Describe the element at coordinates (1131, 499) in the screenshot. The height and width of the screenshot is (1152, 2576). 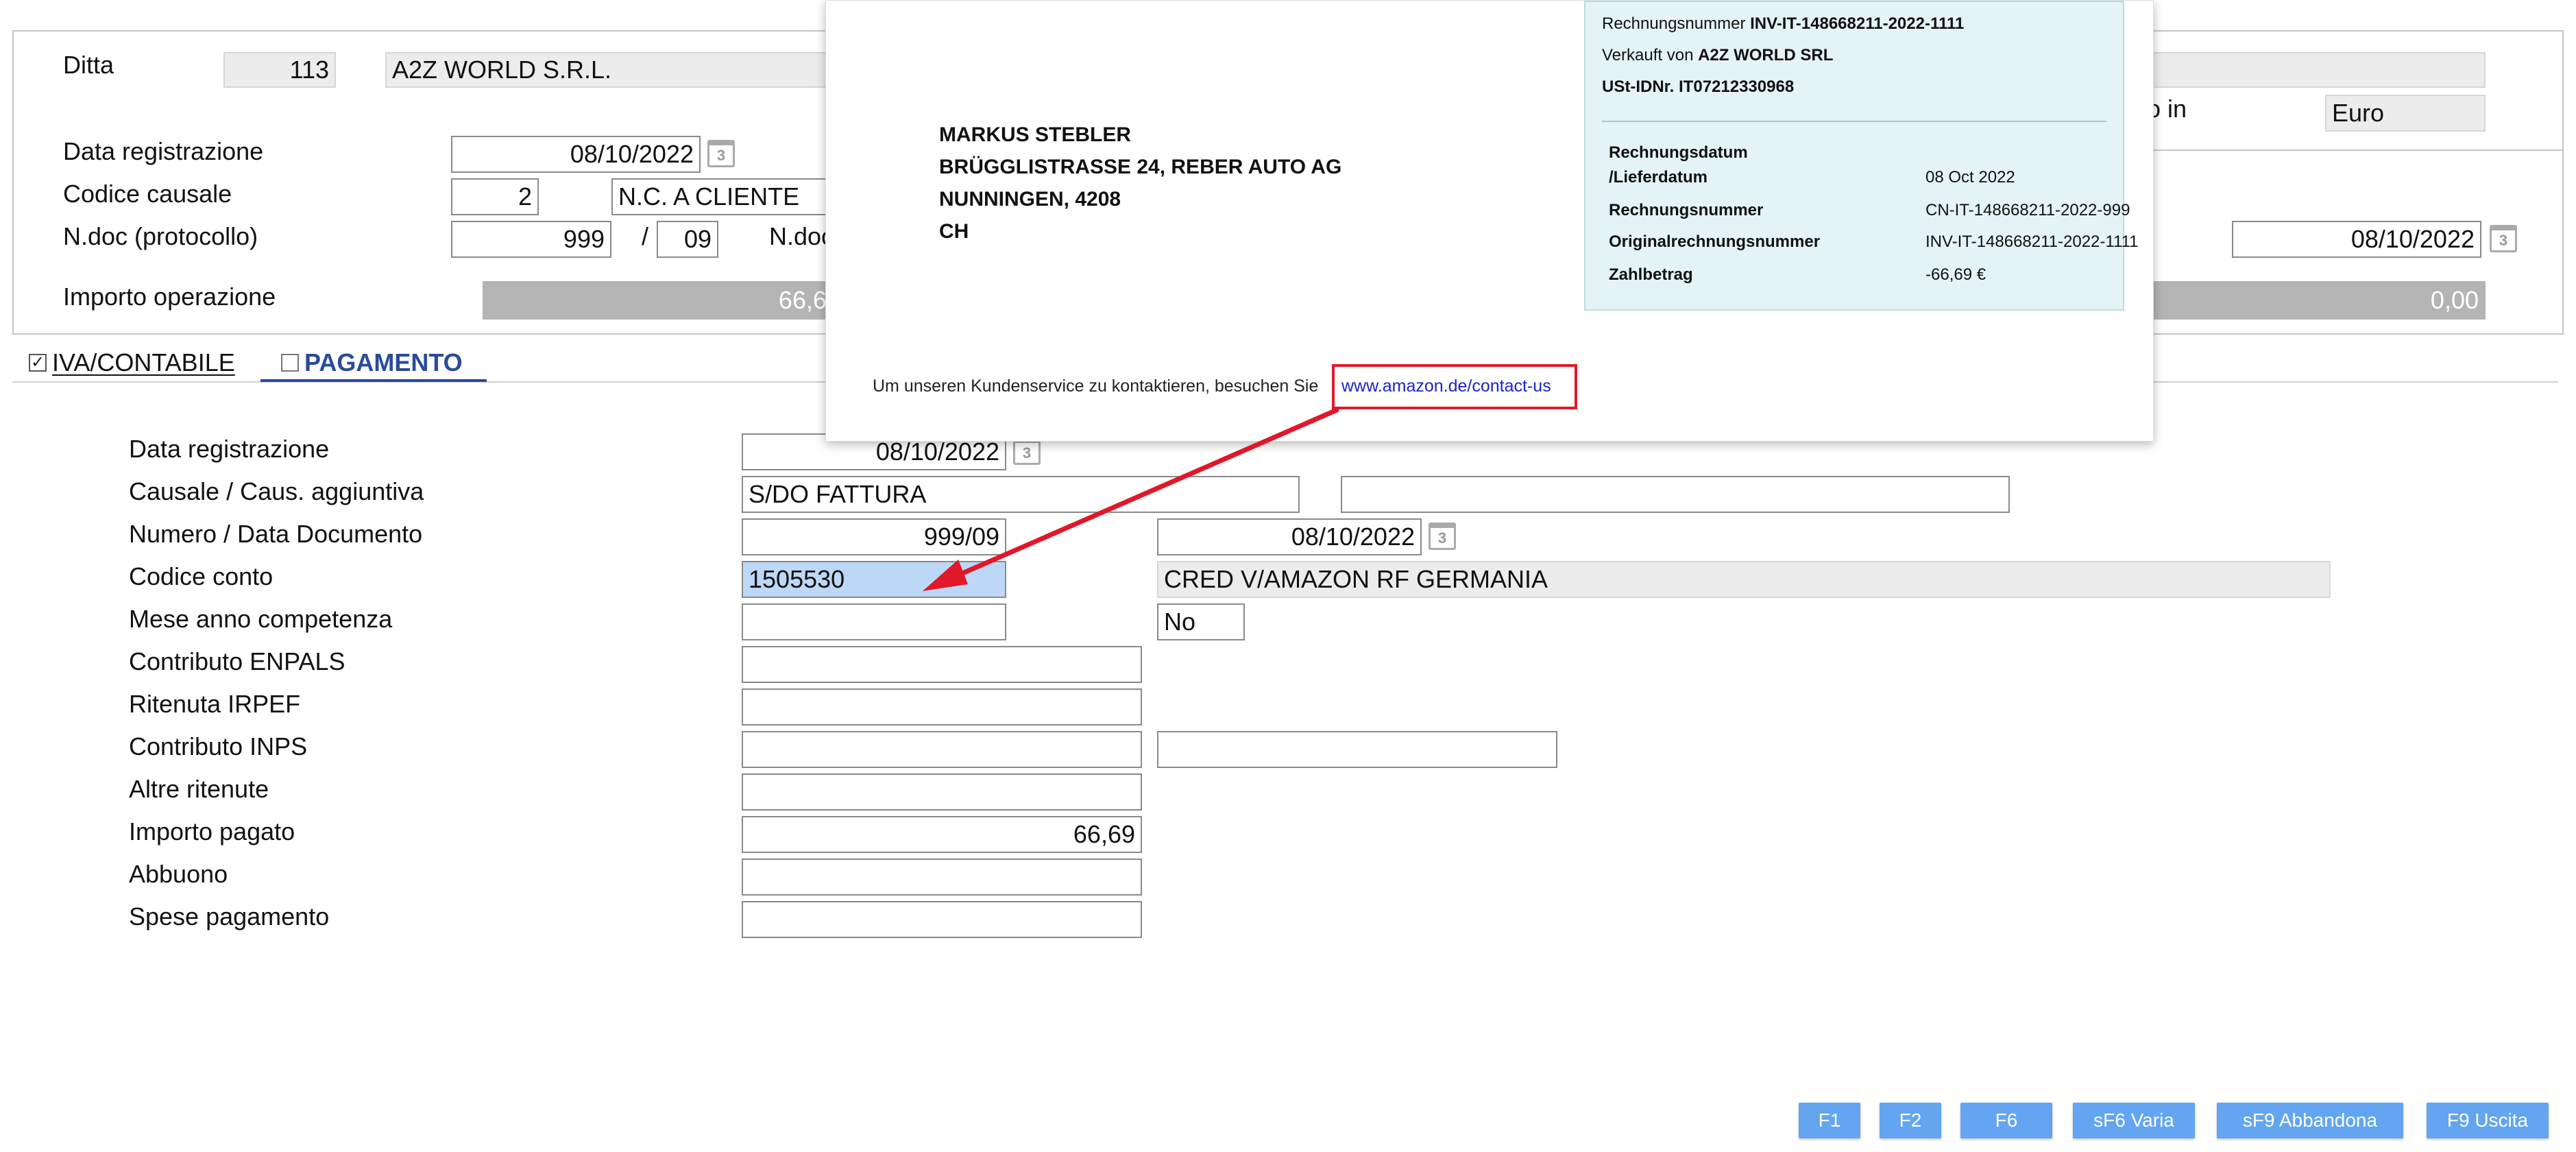
I see `annotation-arrow` at that location.